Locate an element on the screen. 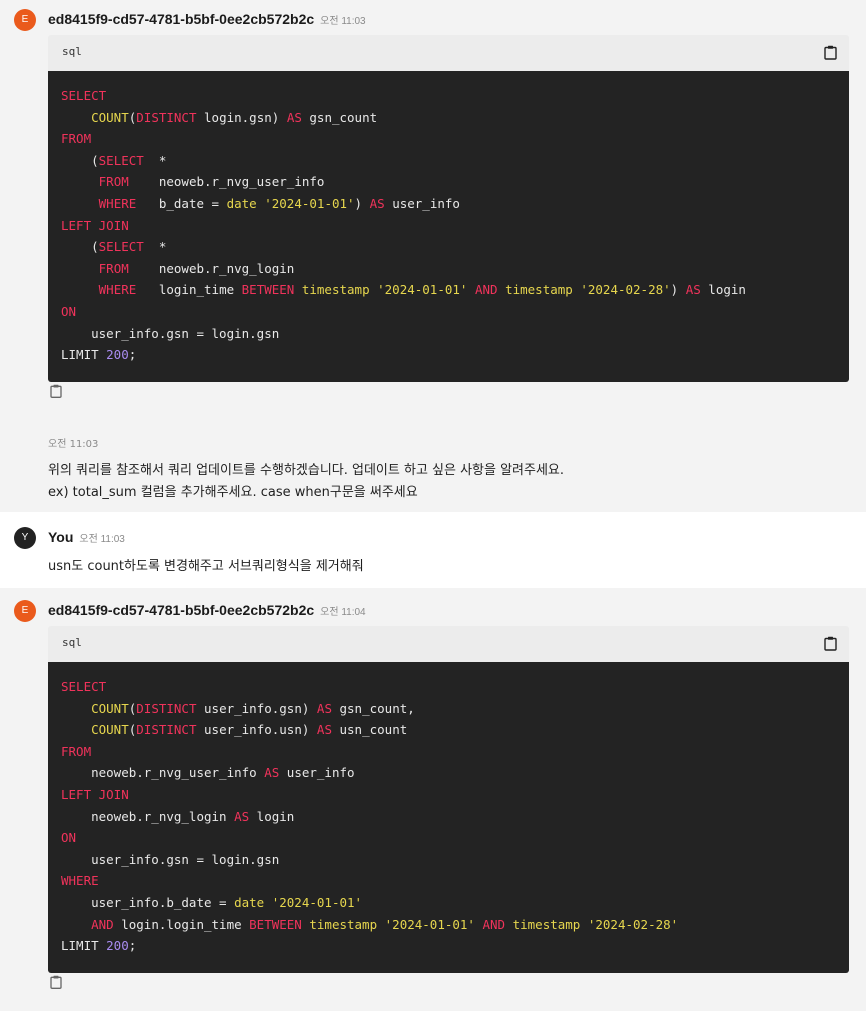 The width and height of the screenshot is (866, 1011). sender-name: You 오전 11:03 is located at coordinates (86, 537).